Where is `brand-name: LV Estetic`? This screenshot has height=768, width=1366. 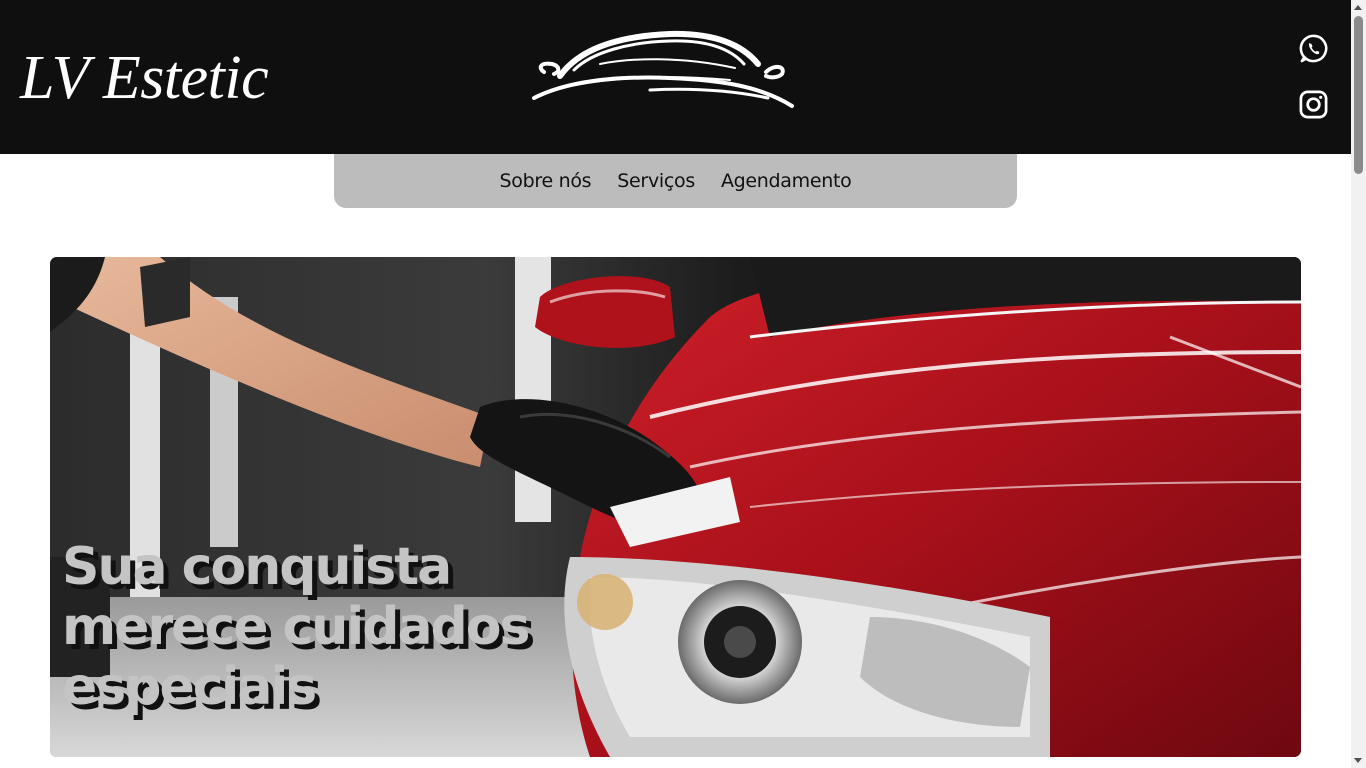
brand-name: LV Estetic is located at coordinates (144, 78).